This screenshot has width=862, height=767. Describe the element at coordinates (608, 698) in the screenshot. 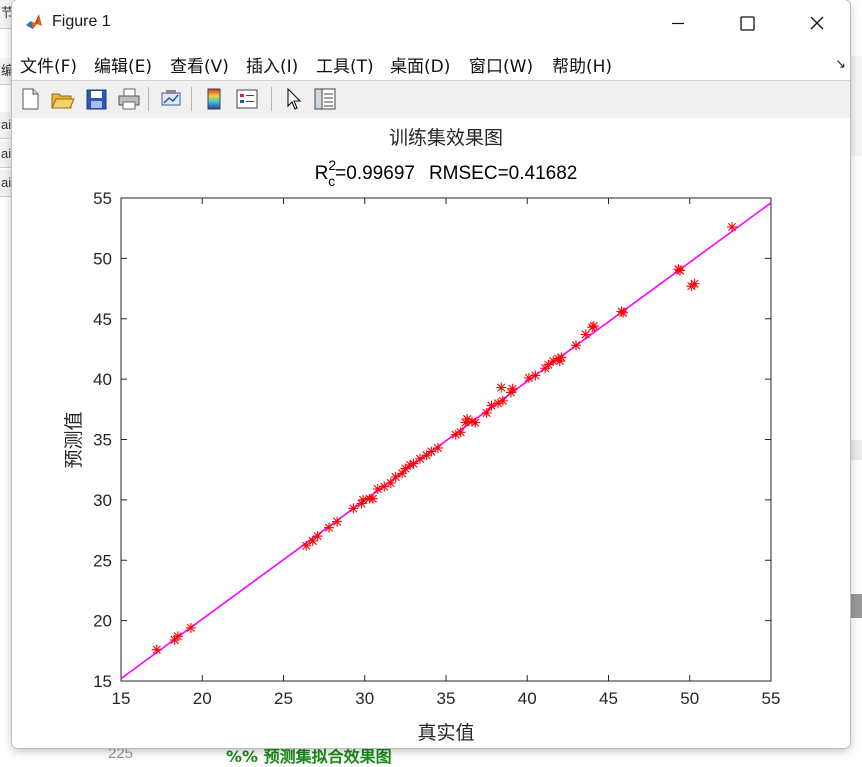

I see `x-tick-label: 45` at that location.